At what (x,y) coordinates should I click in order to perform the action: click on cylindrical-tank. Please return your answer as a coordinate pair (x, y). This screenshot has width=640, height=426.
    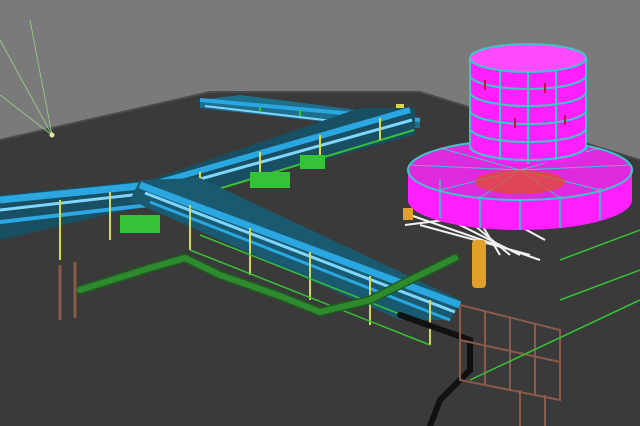
    Looking at the image, I should click on (528, 103).